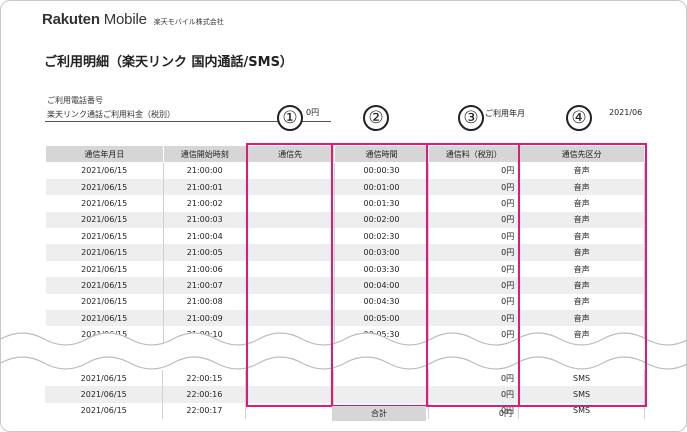  I want to click on table-row: 2021/06/15 22:00:15 0円 SMS, so click(345, 378).